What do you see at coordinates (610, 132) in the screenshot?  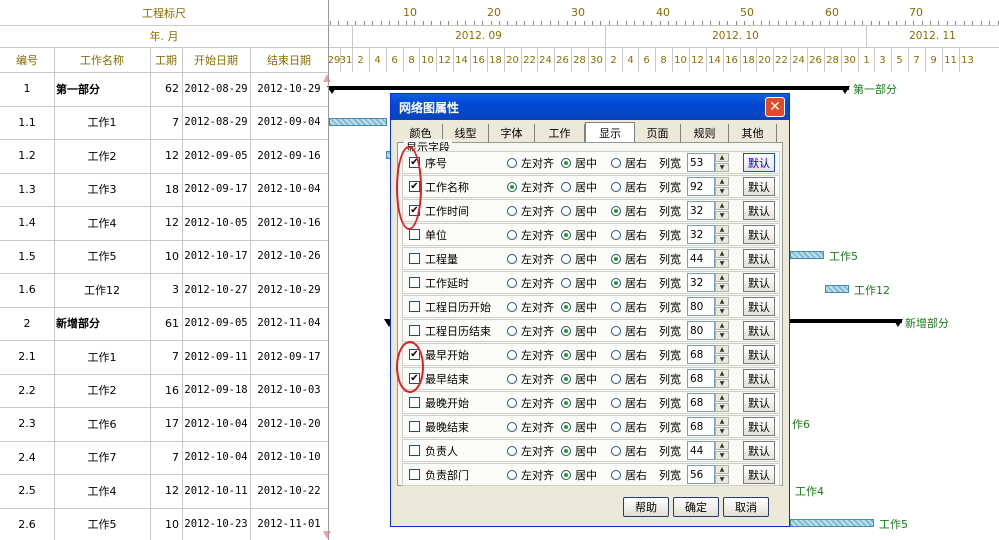 I see `tab-4: 显示` at bounding box center [610, 132].